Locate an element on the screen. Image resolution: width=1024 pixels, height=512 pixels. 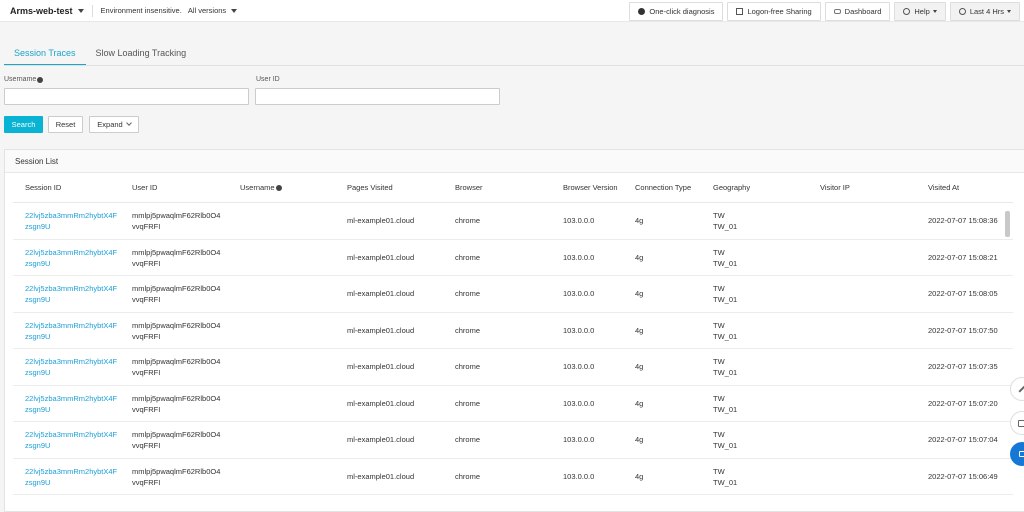
visited-at-cell: 2022-07-07 15:07:04 is located at coordinates (963, 439).